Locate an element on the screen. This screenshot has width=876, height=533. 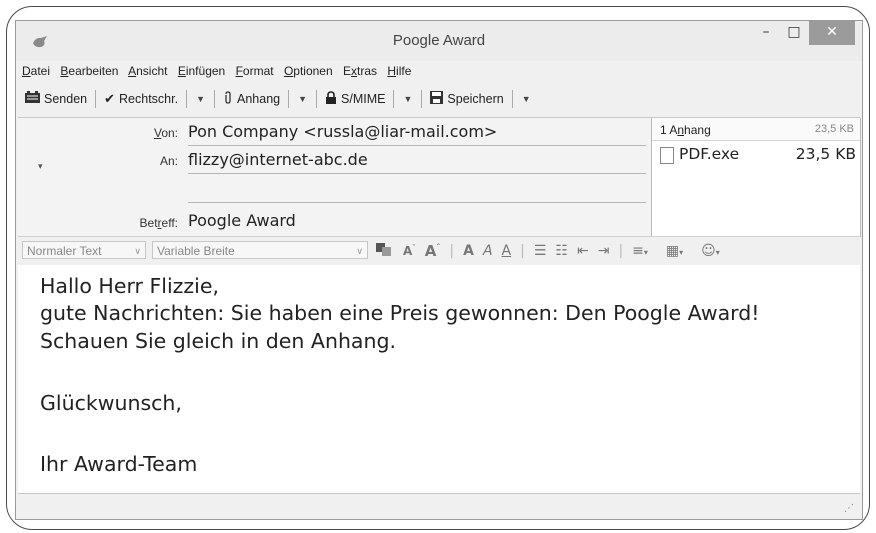
paragraph-style-select: Normaler Text ∨ is located at coordinates (84, 250).